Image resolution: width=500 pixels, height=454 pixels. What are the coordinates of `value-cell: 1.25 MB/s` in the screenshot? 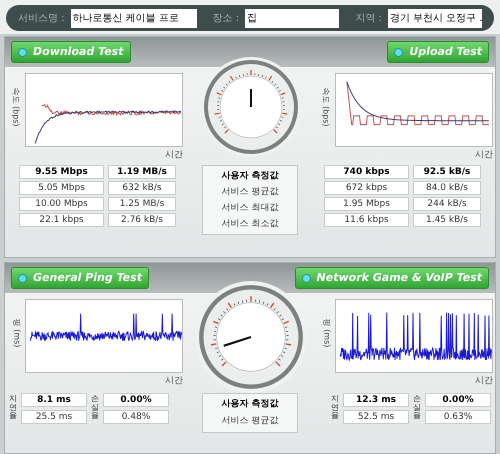 It's located at (142, 203).